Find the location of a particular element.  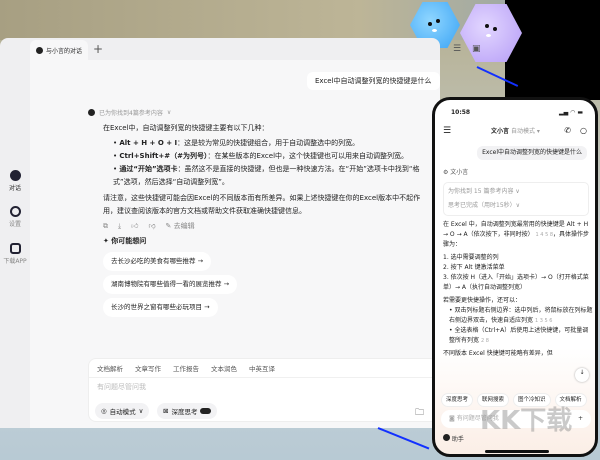

toggle-switch is located at coordinates (206, 411).